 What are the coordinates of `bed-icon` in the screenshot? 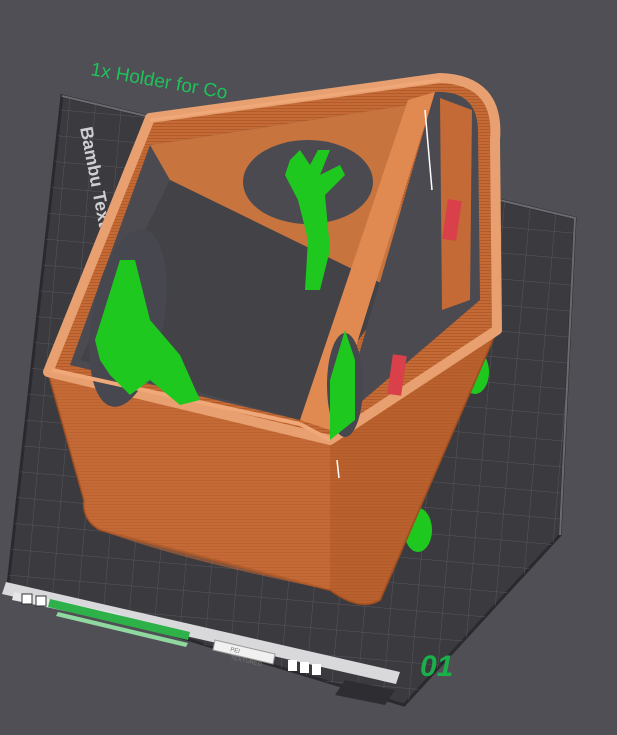 It's located at (292, 665).